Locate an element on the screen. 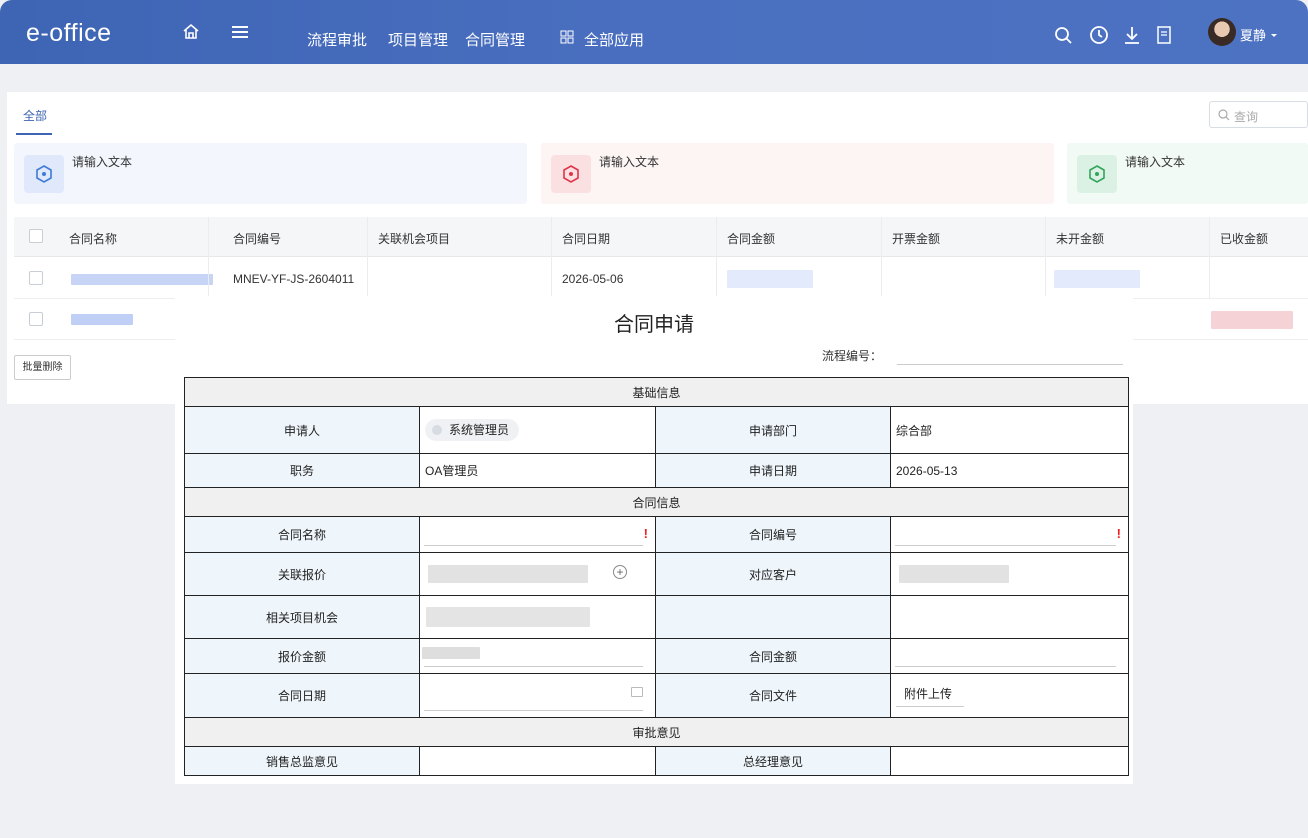 The width and height of the screenshot is (1308, 838). position-value: OA管理员 is located at coordinates (537, 470).